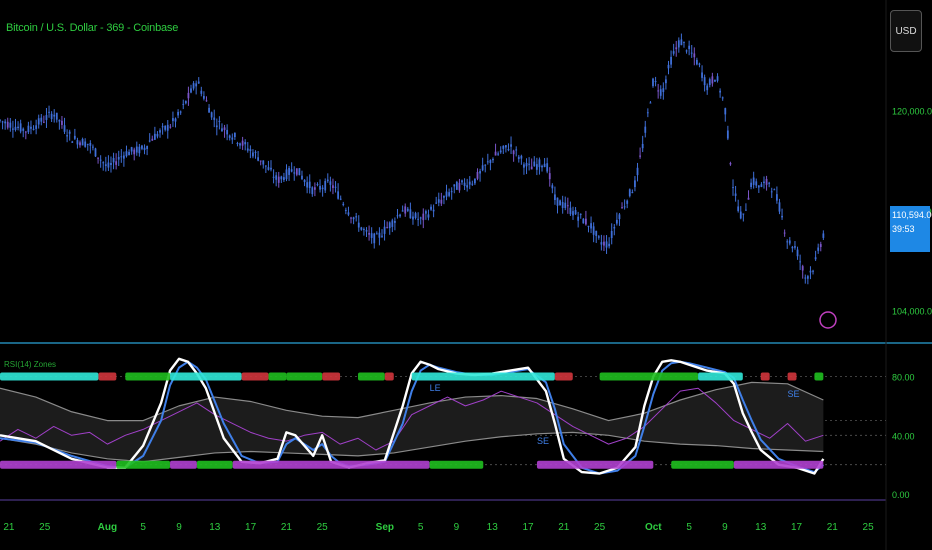 This screenshot has width=932, height=550. What do you see at coordinates (912, 112) in the screenshot?
I see `price-axis-tick: 120,000.00` at bounding box center [912, 112].